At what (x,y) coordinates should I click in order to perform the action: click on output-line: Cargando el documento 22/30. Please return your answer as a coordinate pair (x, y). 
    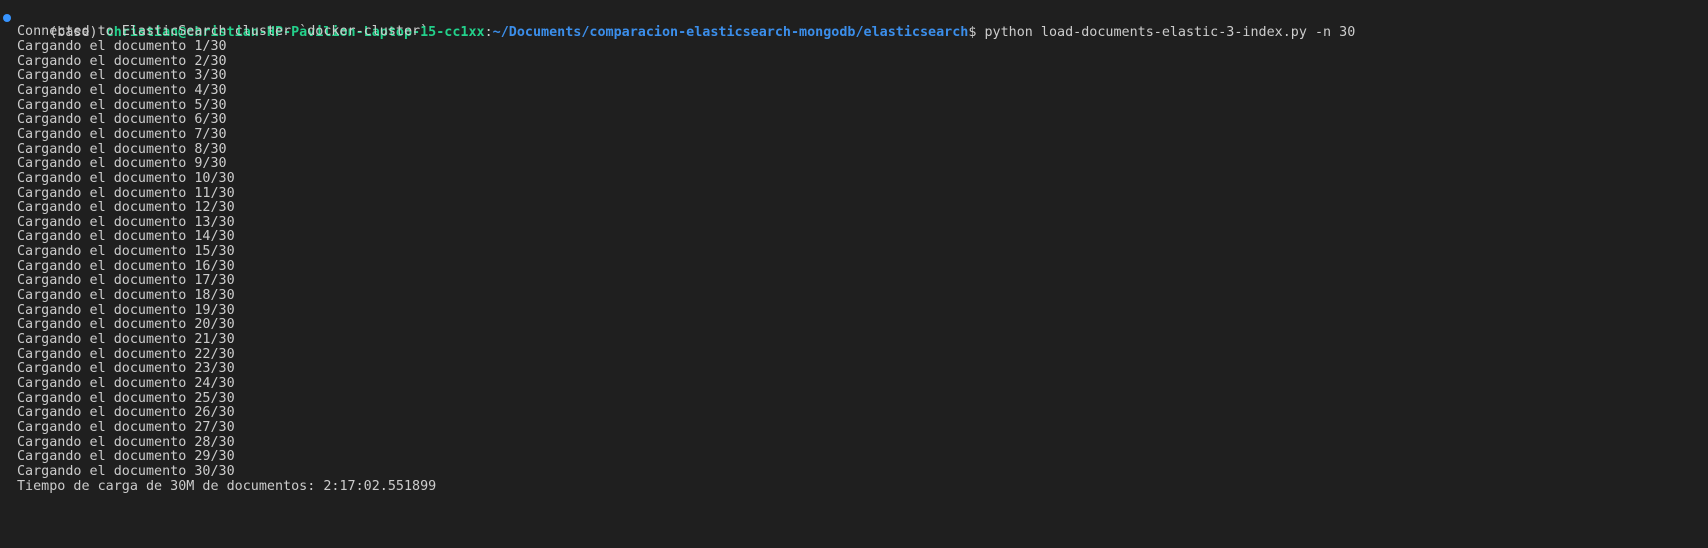
    Looking at the image, I should click on (126, 354).